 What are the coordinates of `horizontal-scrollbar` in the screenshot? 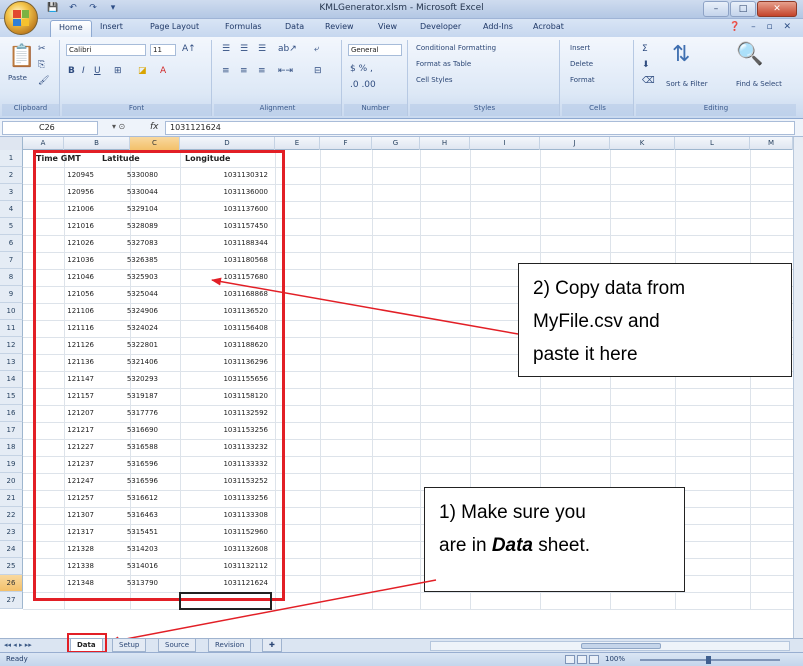 It's located at (610, 646).